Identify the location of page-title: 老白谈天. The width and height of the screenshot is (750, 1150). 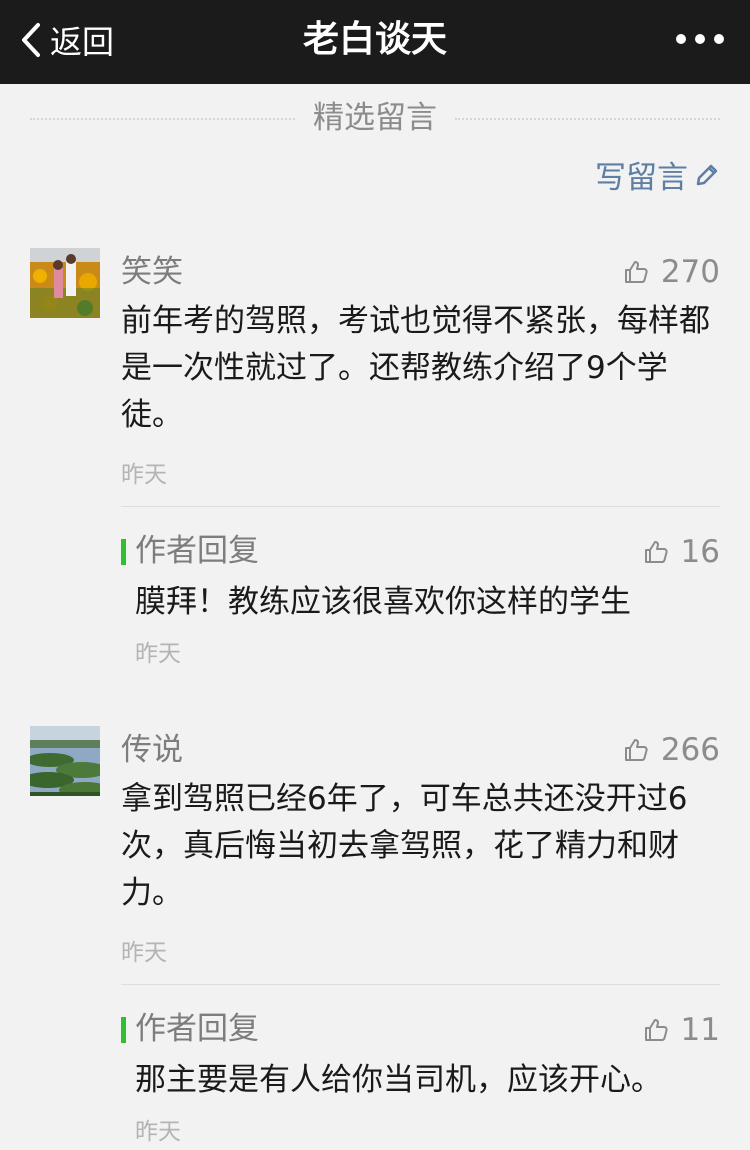
(374, 39).